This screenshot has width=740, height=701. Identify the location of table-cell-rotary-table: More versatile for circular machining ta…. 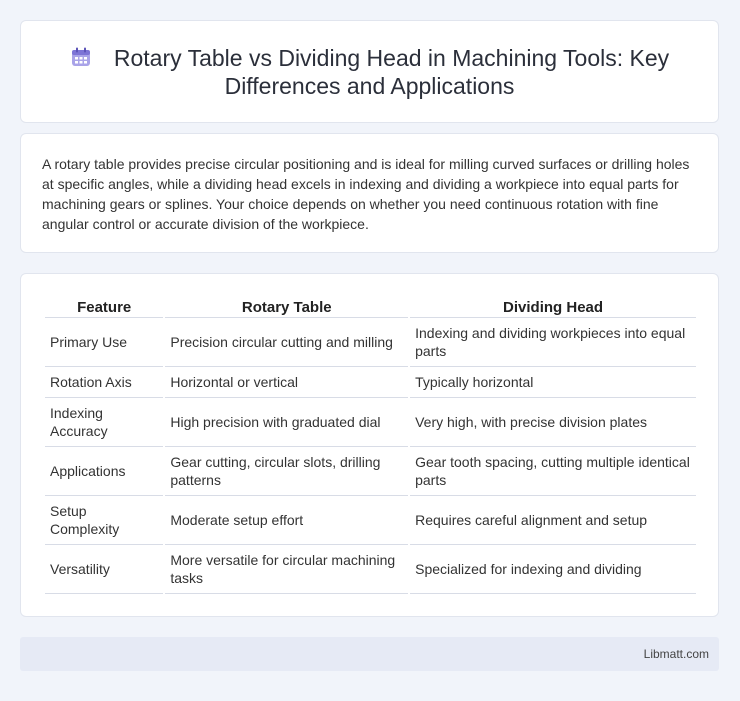
(287, 569).